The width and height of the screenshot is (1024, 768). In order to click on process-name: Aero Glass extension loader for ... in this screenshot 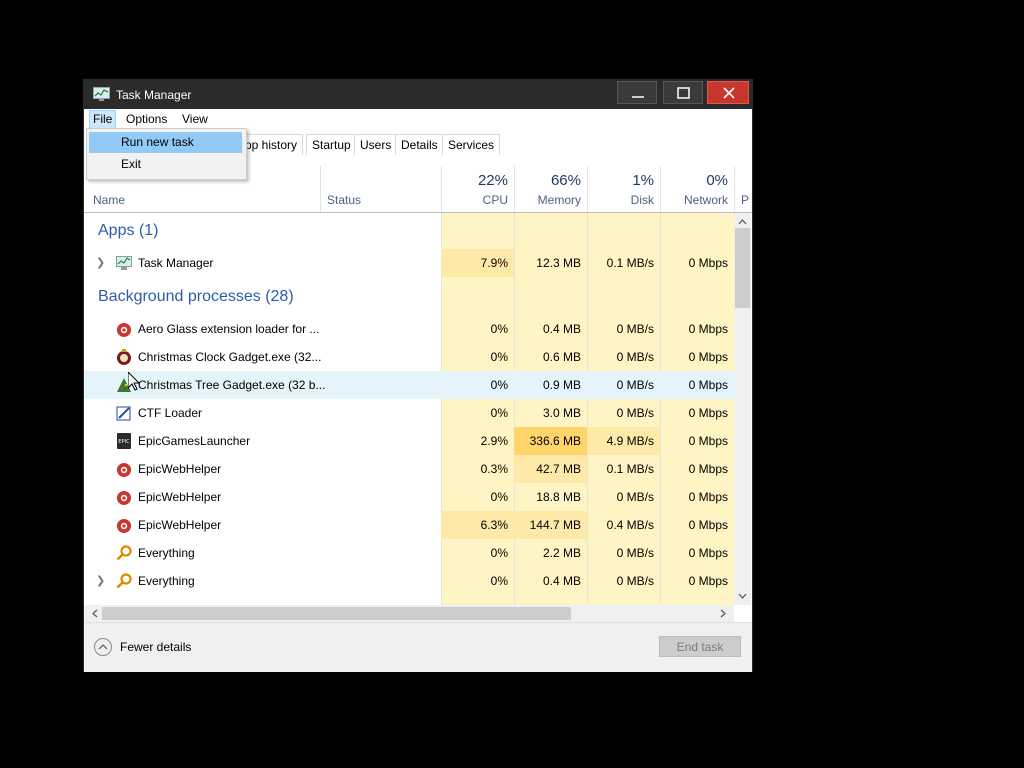, I will do `click(229, 329)`.